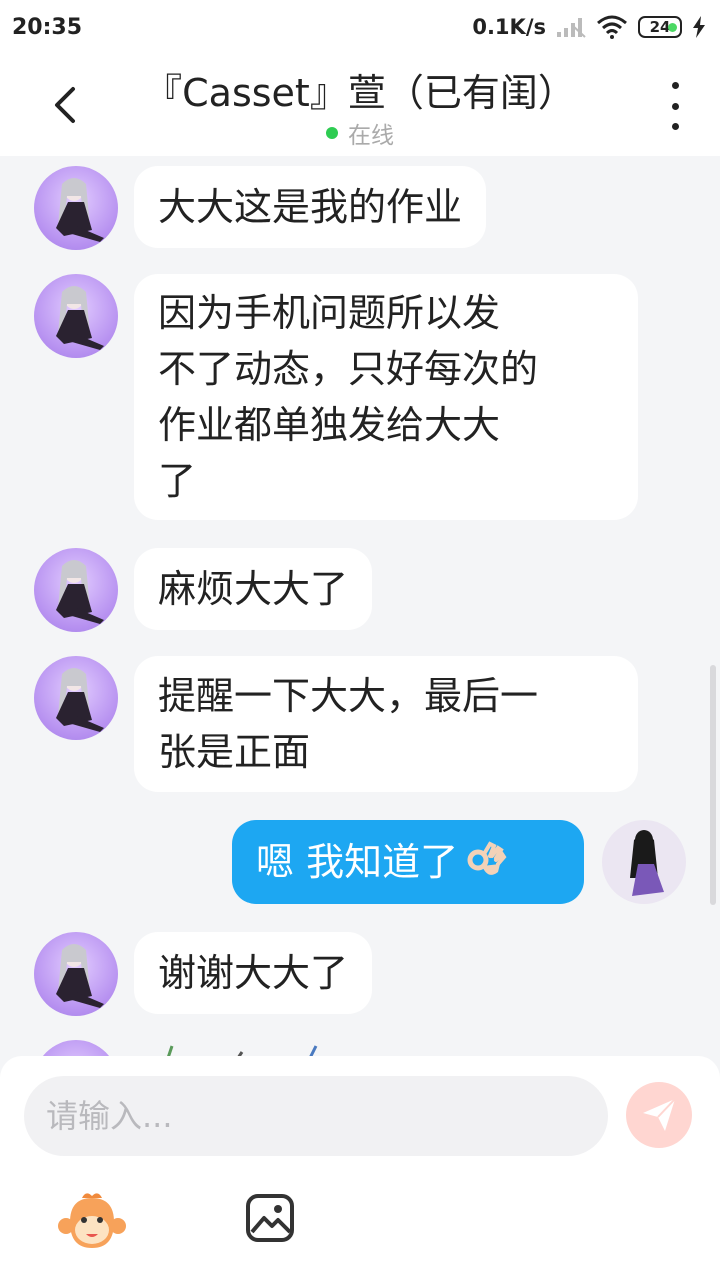 Image resolution: width=720 pixels, height=1280 pixels. I want to click on image-icon, so click(270, 1218).